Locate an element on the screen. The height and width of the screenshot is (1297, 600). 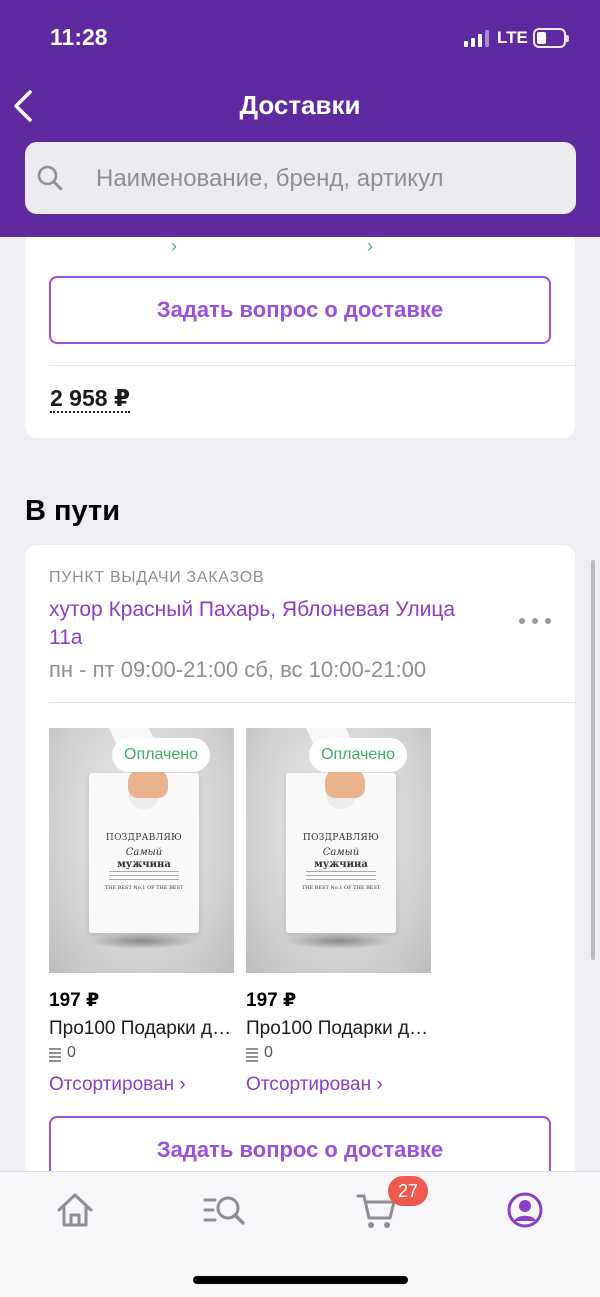
cart-count-badge: 27 is located at coordinates (408, 1191).